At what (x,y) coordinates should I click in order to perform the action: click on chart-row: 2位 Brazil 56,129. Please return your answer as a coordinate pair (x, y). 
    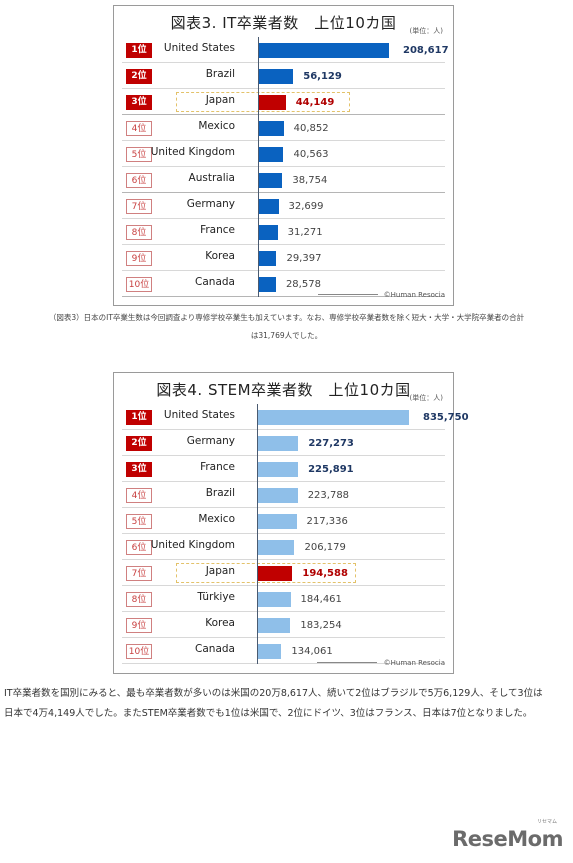
    Looking at the image, I should click on (283, 76).